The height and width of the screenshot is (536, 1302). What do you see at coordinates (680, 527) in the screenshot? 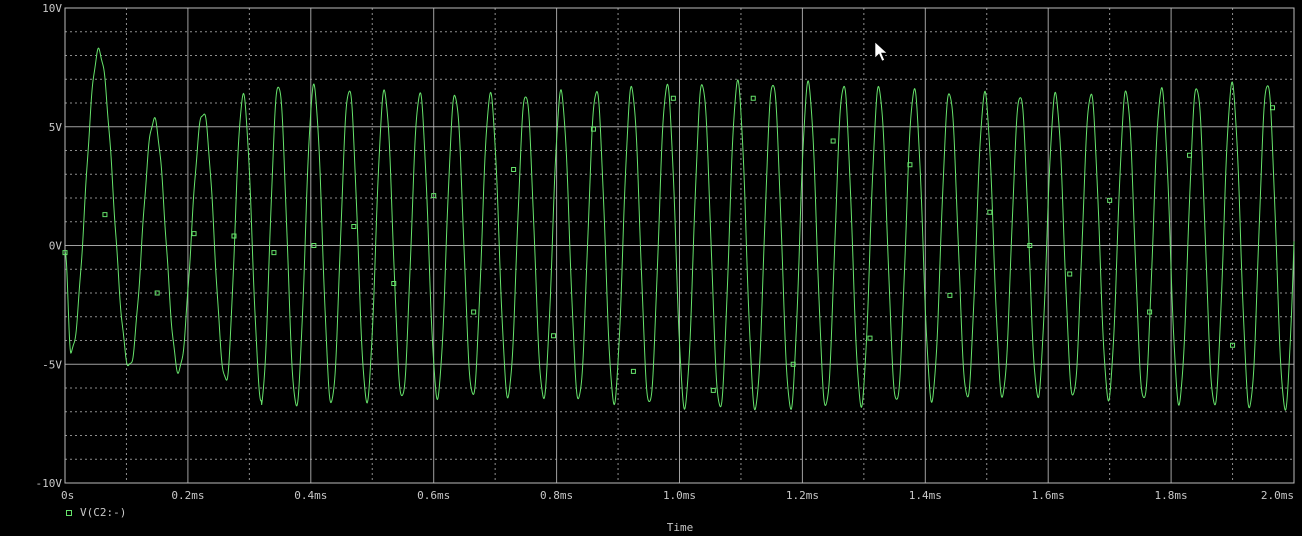
I see `x-axis-label: Time` at bounding box center [680, 527].